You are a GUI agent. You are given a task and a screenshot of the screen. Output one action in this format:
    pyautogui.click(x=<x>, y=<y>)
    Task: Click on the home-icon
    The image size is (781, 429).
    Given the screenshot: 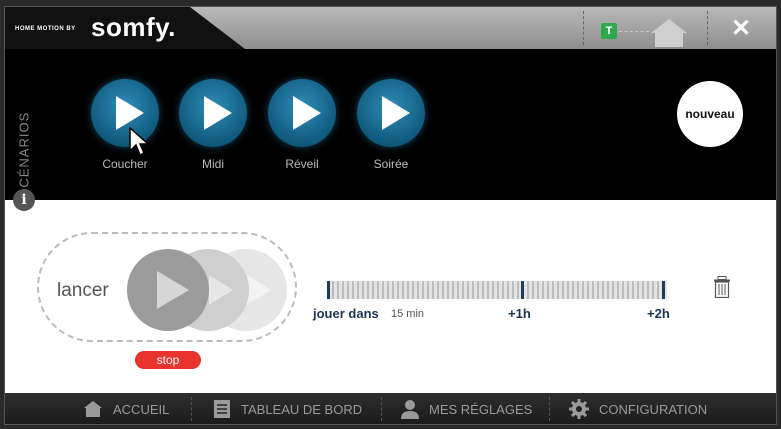 What is the action you would take?
    pyautogui.click(x=93, y=409)
    